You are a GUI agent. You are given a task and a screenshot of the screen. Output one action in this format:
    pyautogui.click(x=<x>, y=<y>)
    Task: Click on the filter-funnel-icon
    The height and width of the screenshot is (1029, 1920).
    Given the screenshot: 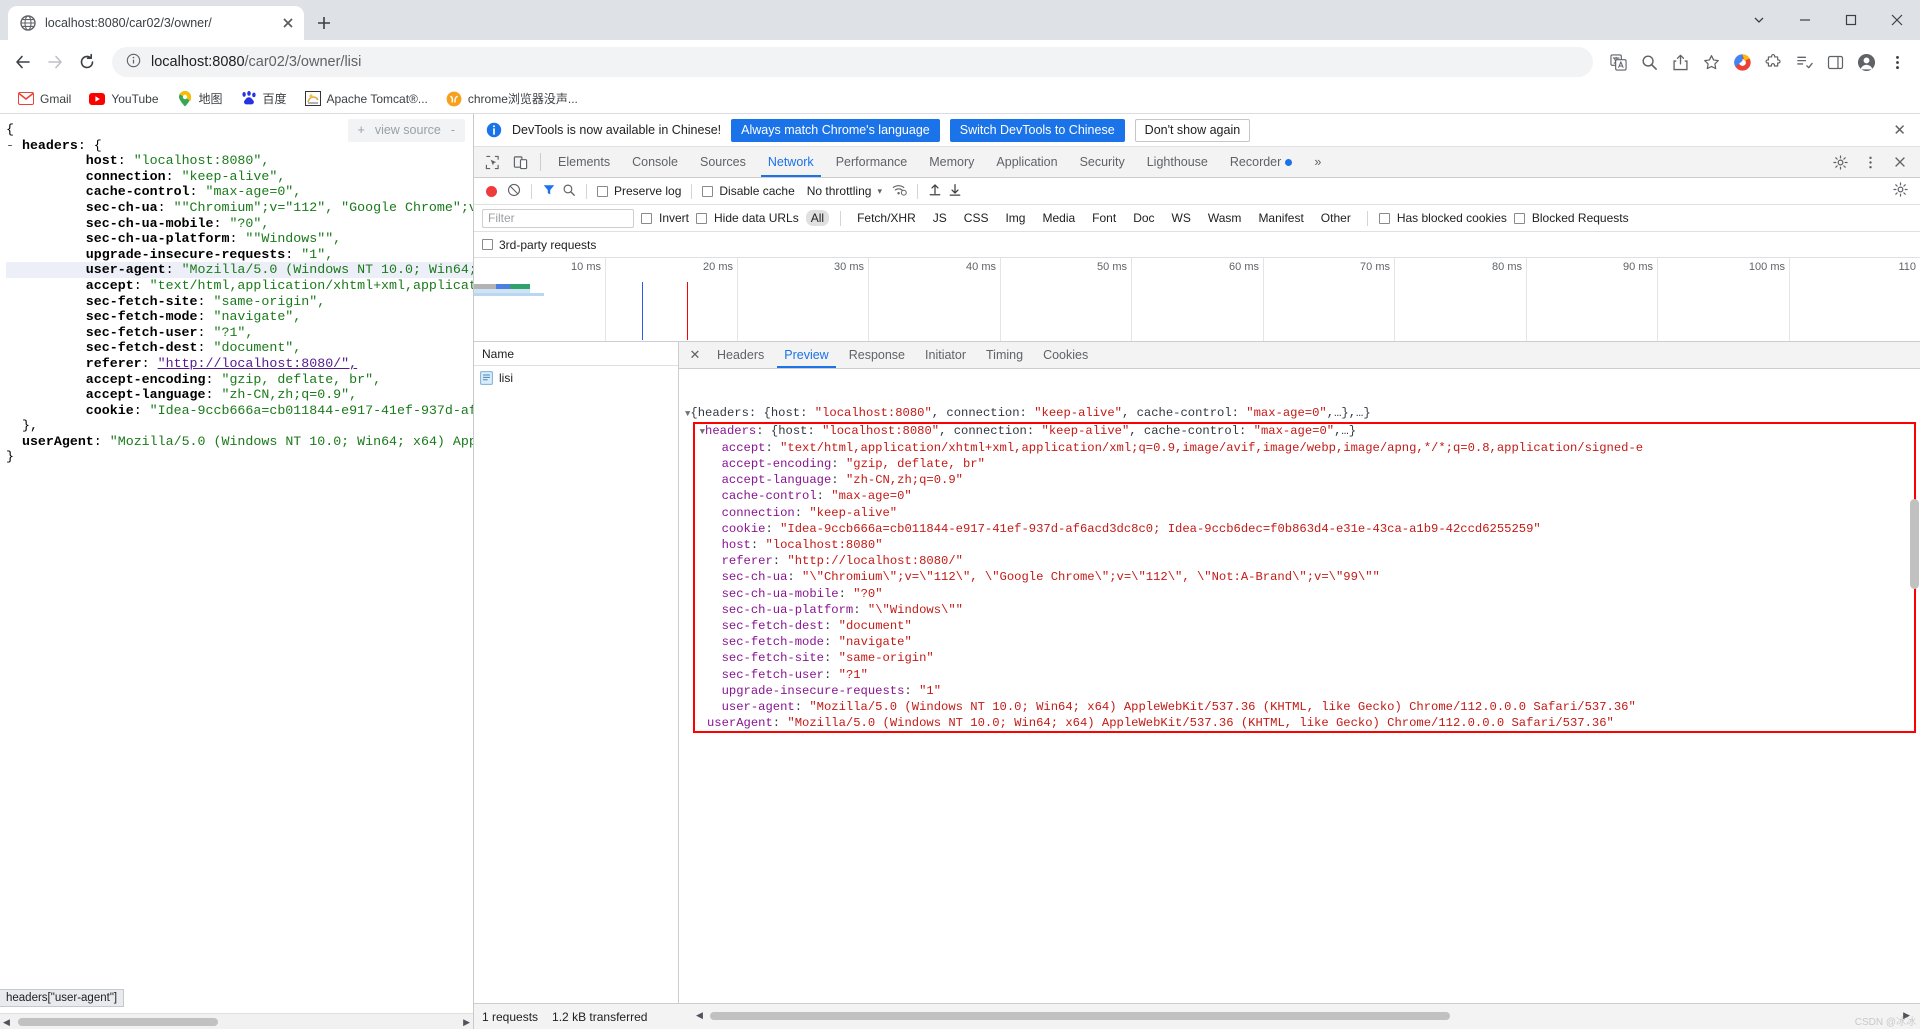 What is the action you would take?
    pyautogui.click(x=549, y=191)
    